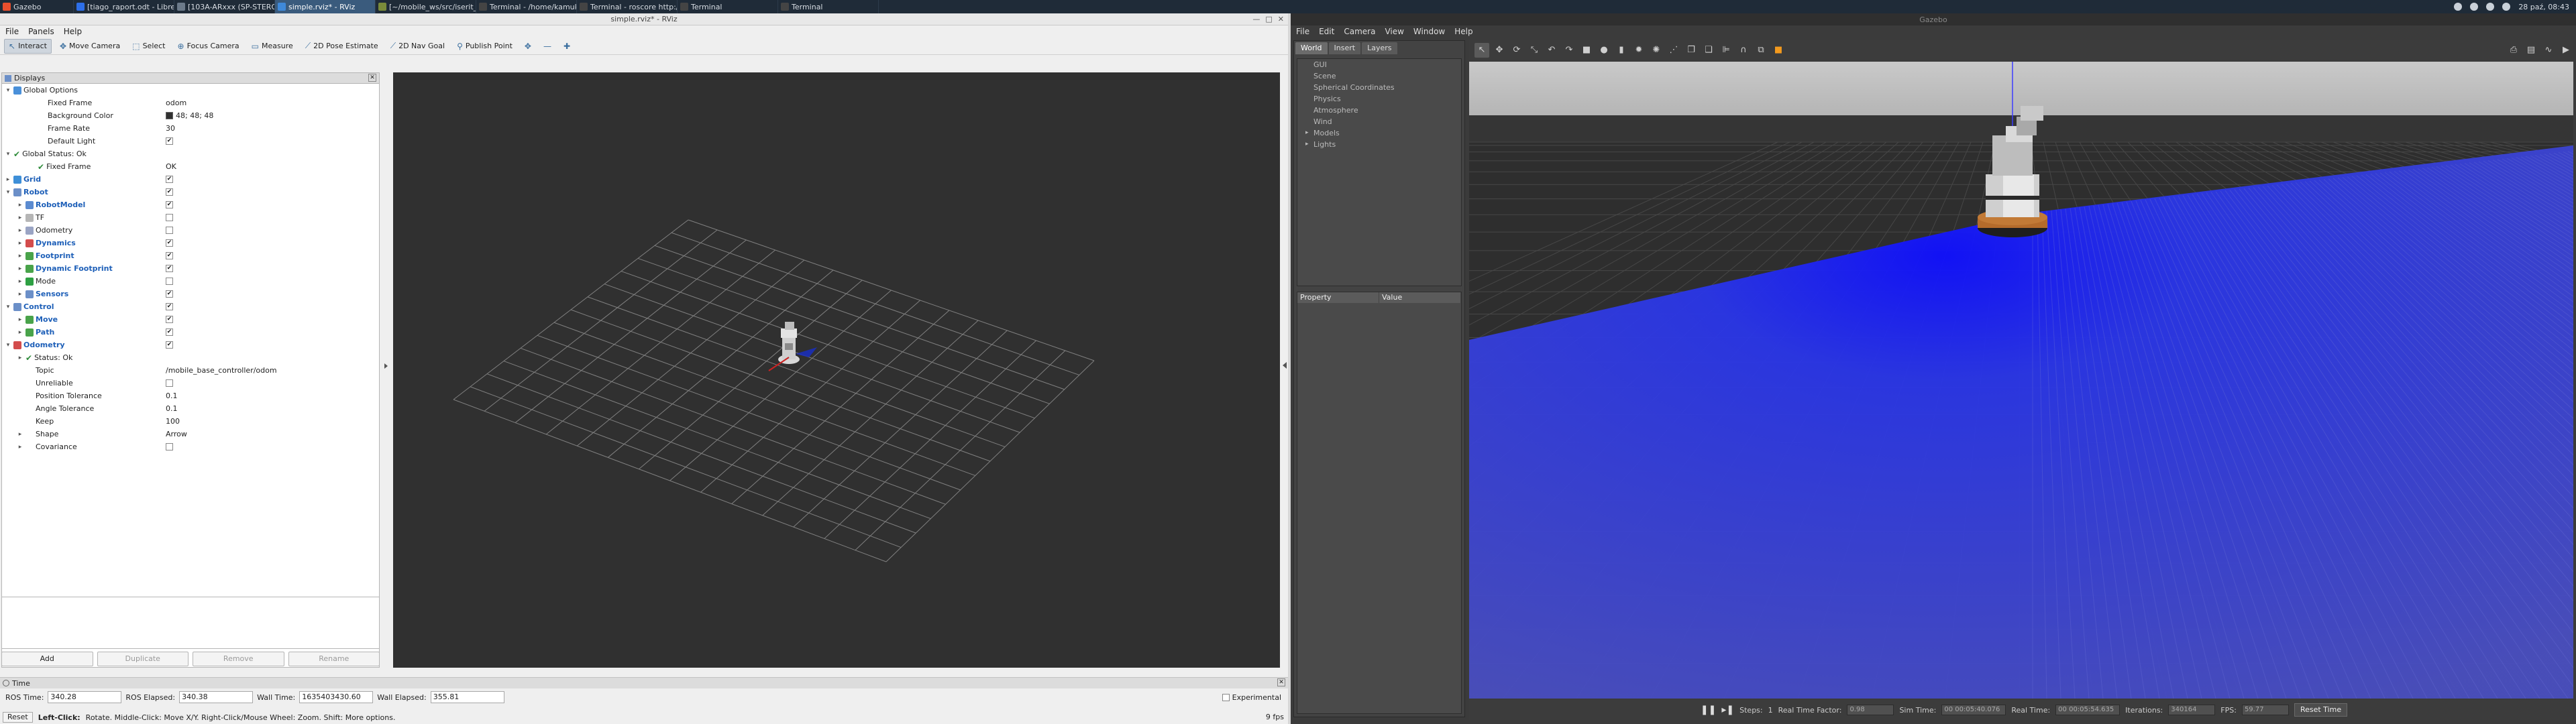 The height and width of the screenshot is (724, 2576). Describe the element at coordinates (1311, 48) in the screenshot. I see `tab-world: World` at that location.